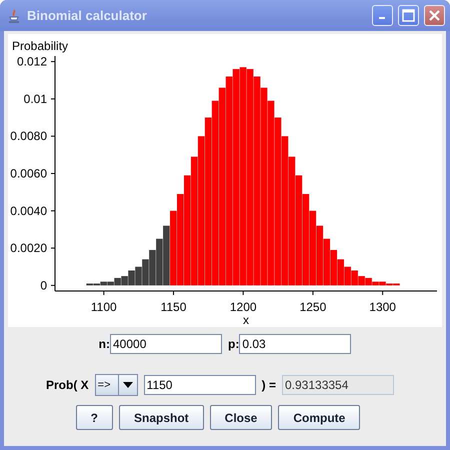 The image size is (450, 450). Describe the element at coordinates (234, 344) in the screenshot. I see `param-label: p:` at that location.